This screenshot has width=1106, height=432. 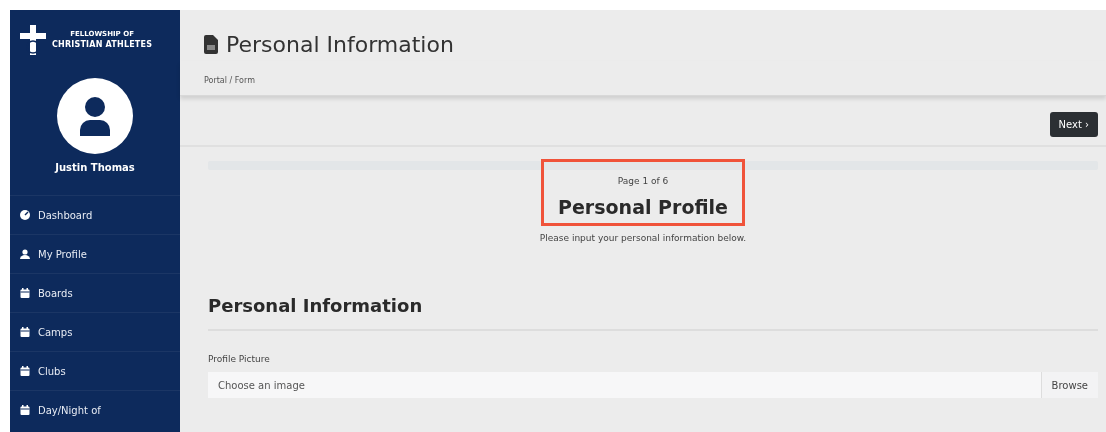 What do you see at coordinates (94, 168) in the screenshot?
I see `user-name: Justin Thomas` at bounding box center [94, 168].